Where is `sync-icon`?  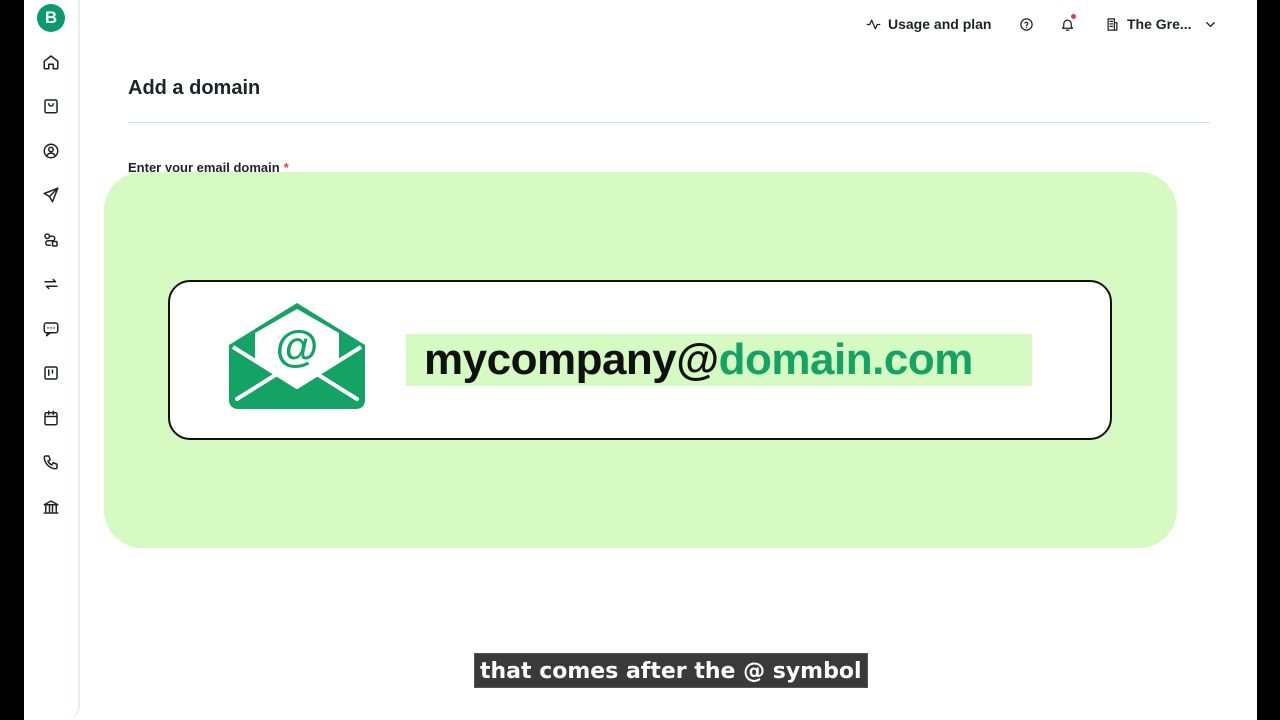 sync-icon is located at coordinates (51, 284).